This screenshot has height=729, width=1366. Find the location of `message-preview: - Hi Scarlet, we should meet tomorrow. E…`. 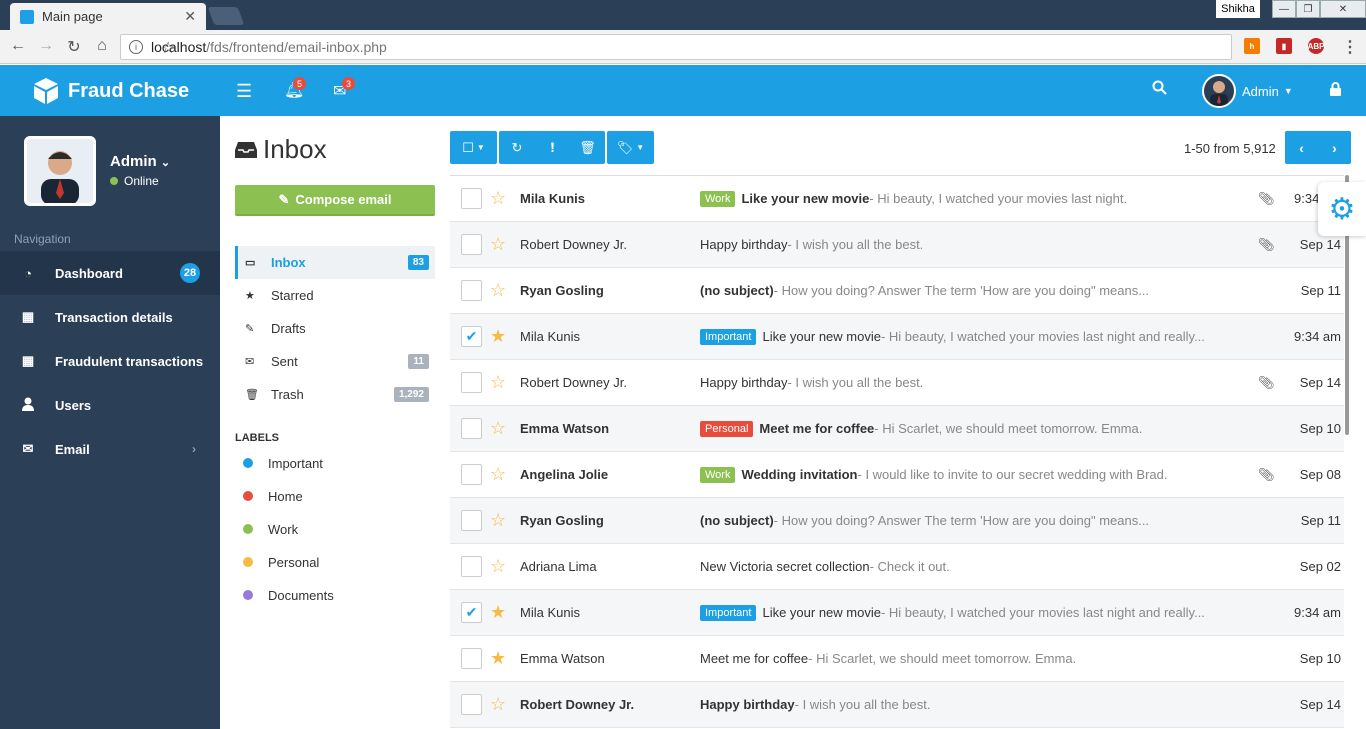

message-preview: - Hi Scarlet, we should meet tomorrow. E… is located at coordinates (1008, 428).